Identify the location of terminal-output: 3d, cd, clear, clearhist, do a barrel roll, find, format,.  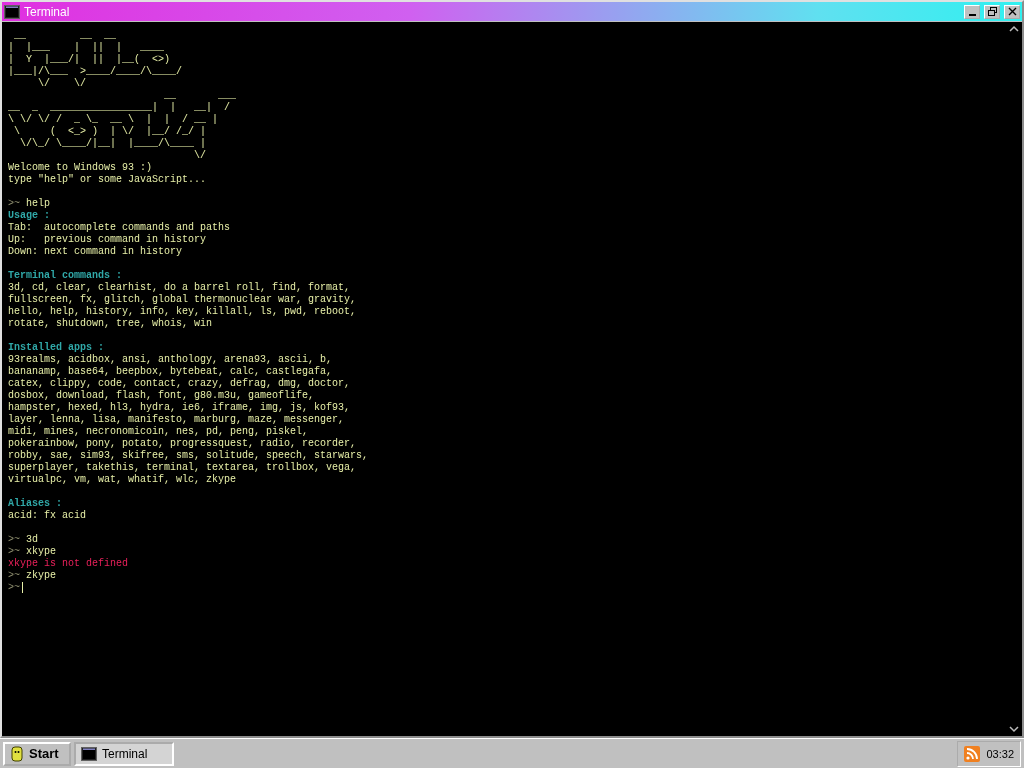
(179, 288).